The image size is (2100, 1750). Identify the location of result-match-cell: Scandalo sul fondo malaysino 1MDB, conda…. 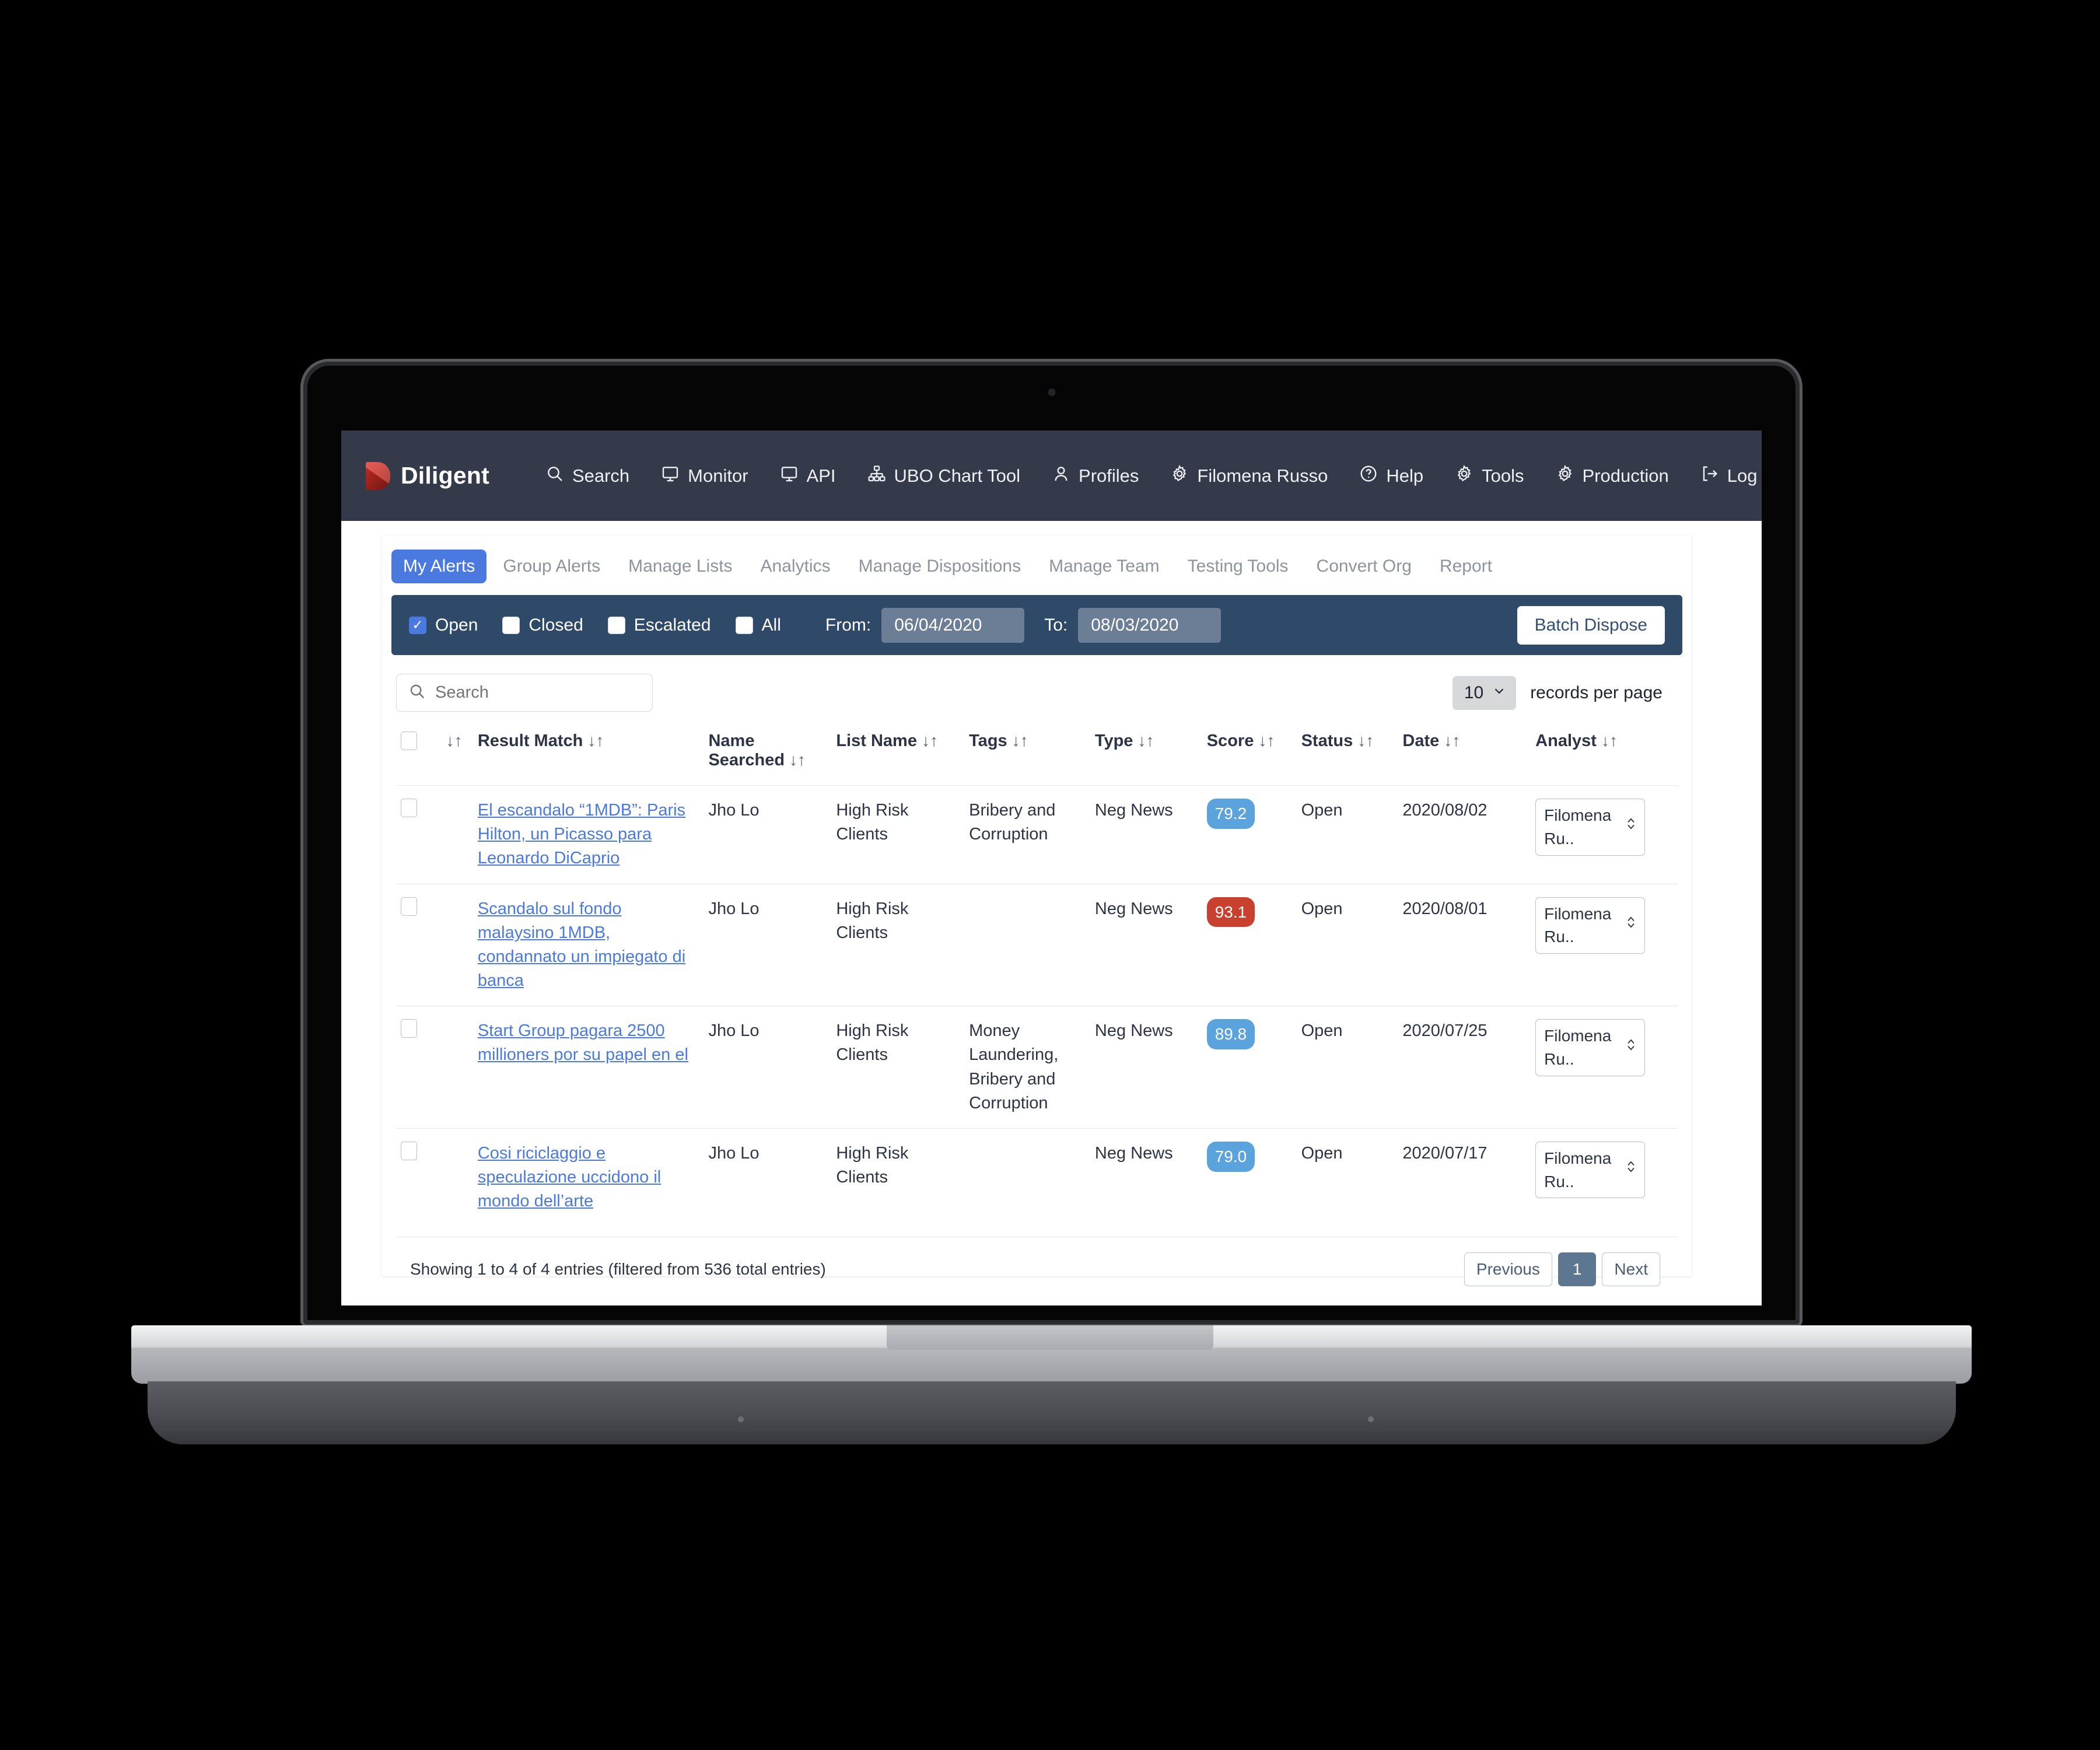
(588, 944).